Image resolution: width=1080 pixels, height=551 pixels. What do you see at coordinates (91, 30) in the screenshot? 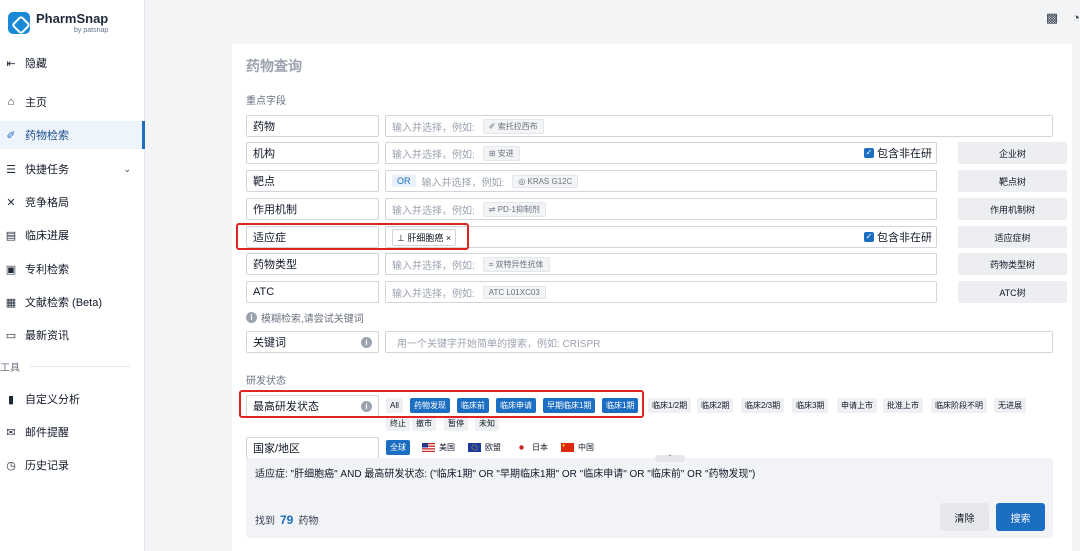
I see `app-by: by patsnap` at bounding box center [91, 30].